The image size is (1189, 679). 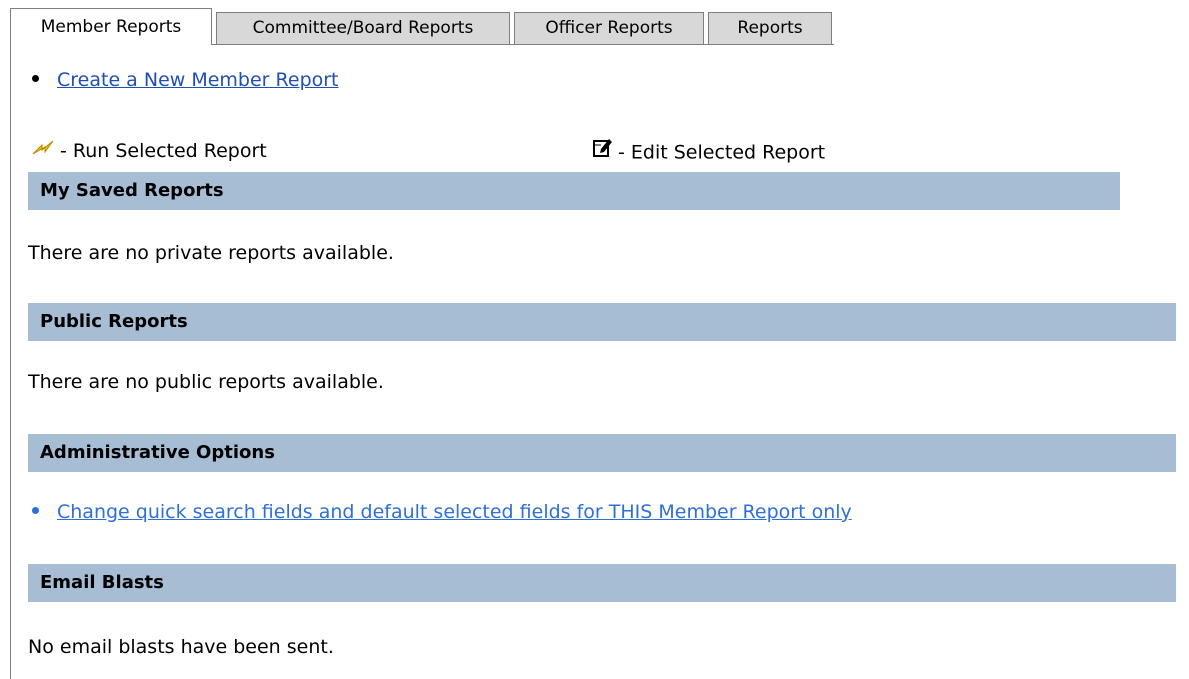 I want to click on run-legend: - Run Selected Report, so click(x=149, y=151).